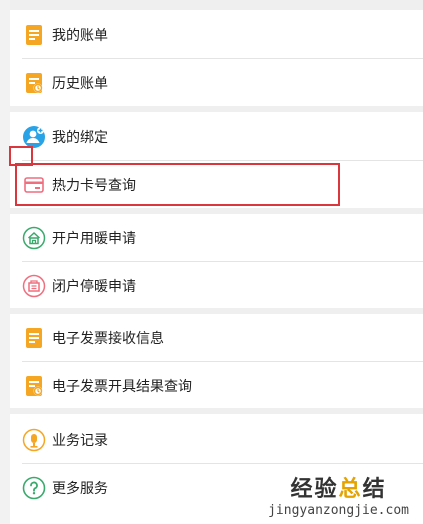  I want to click on menu-item-invoice-result: 电子发票开具结果查询, so click(216, 385).